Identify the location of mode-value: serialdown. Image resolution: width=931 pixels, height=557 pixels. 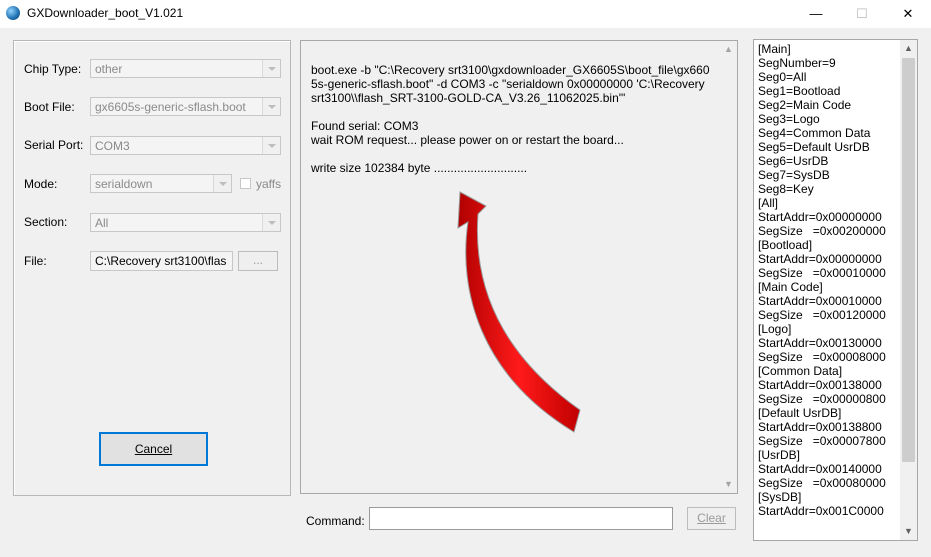
(124, 184).